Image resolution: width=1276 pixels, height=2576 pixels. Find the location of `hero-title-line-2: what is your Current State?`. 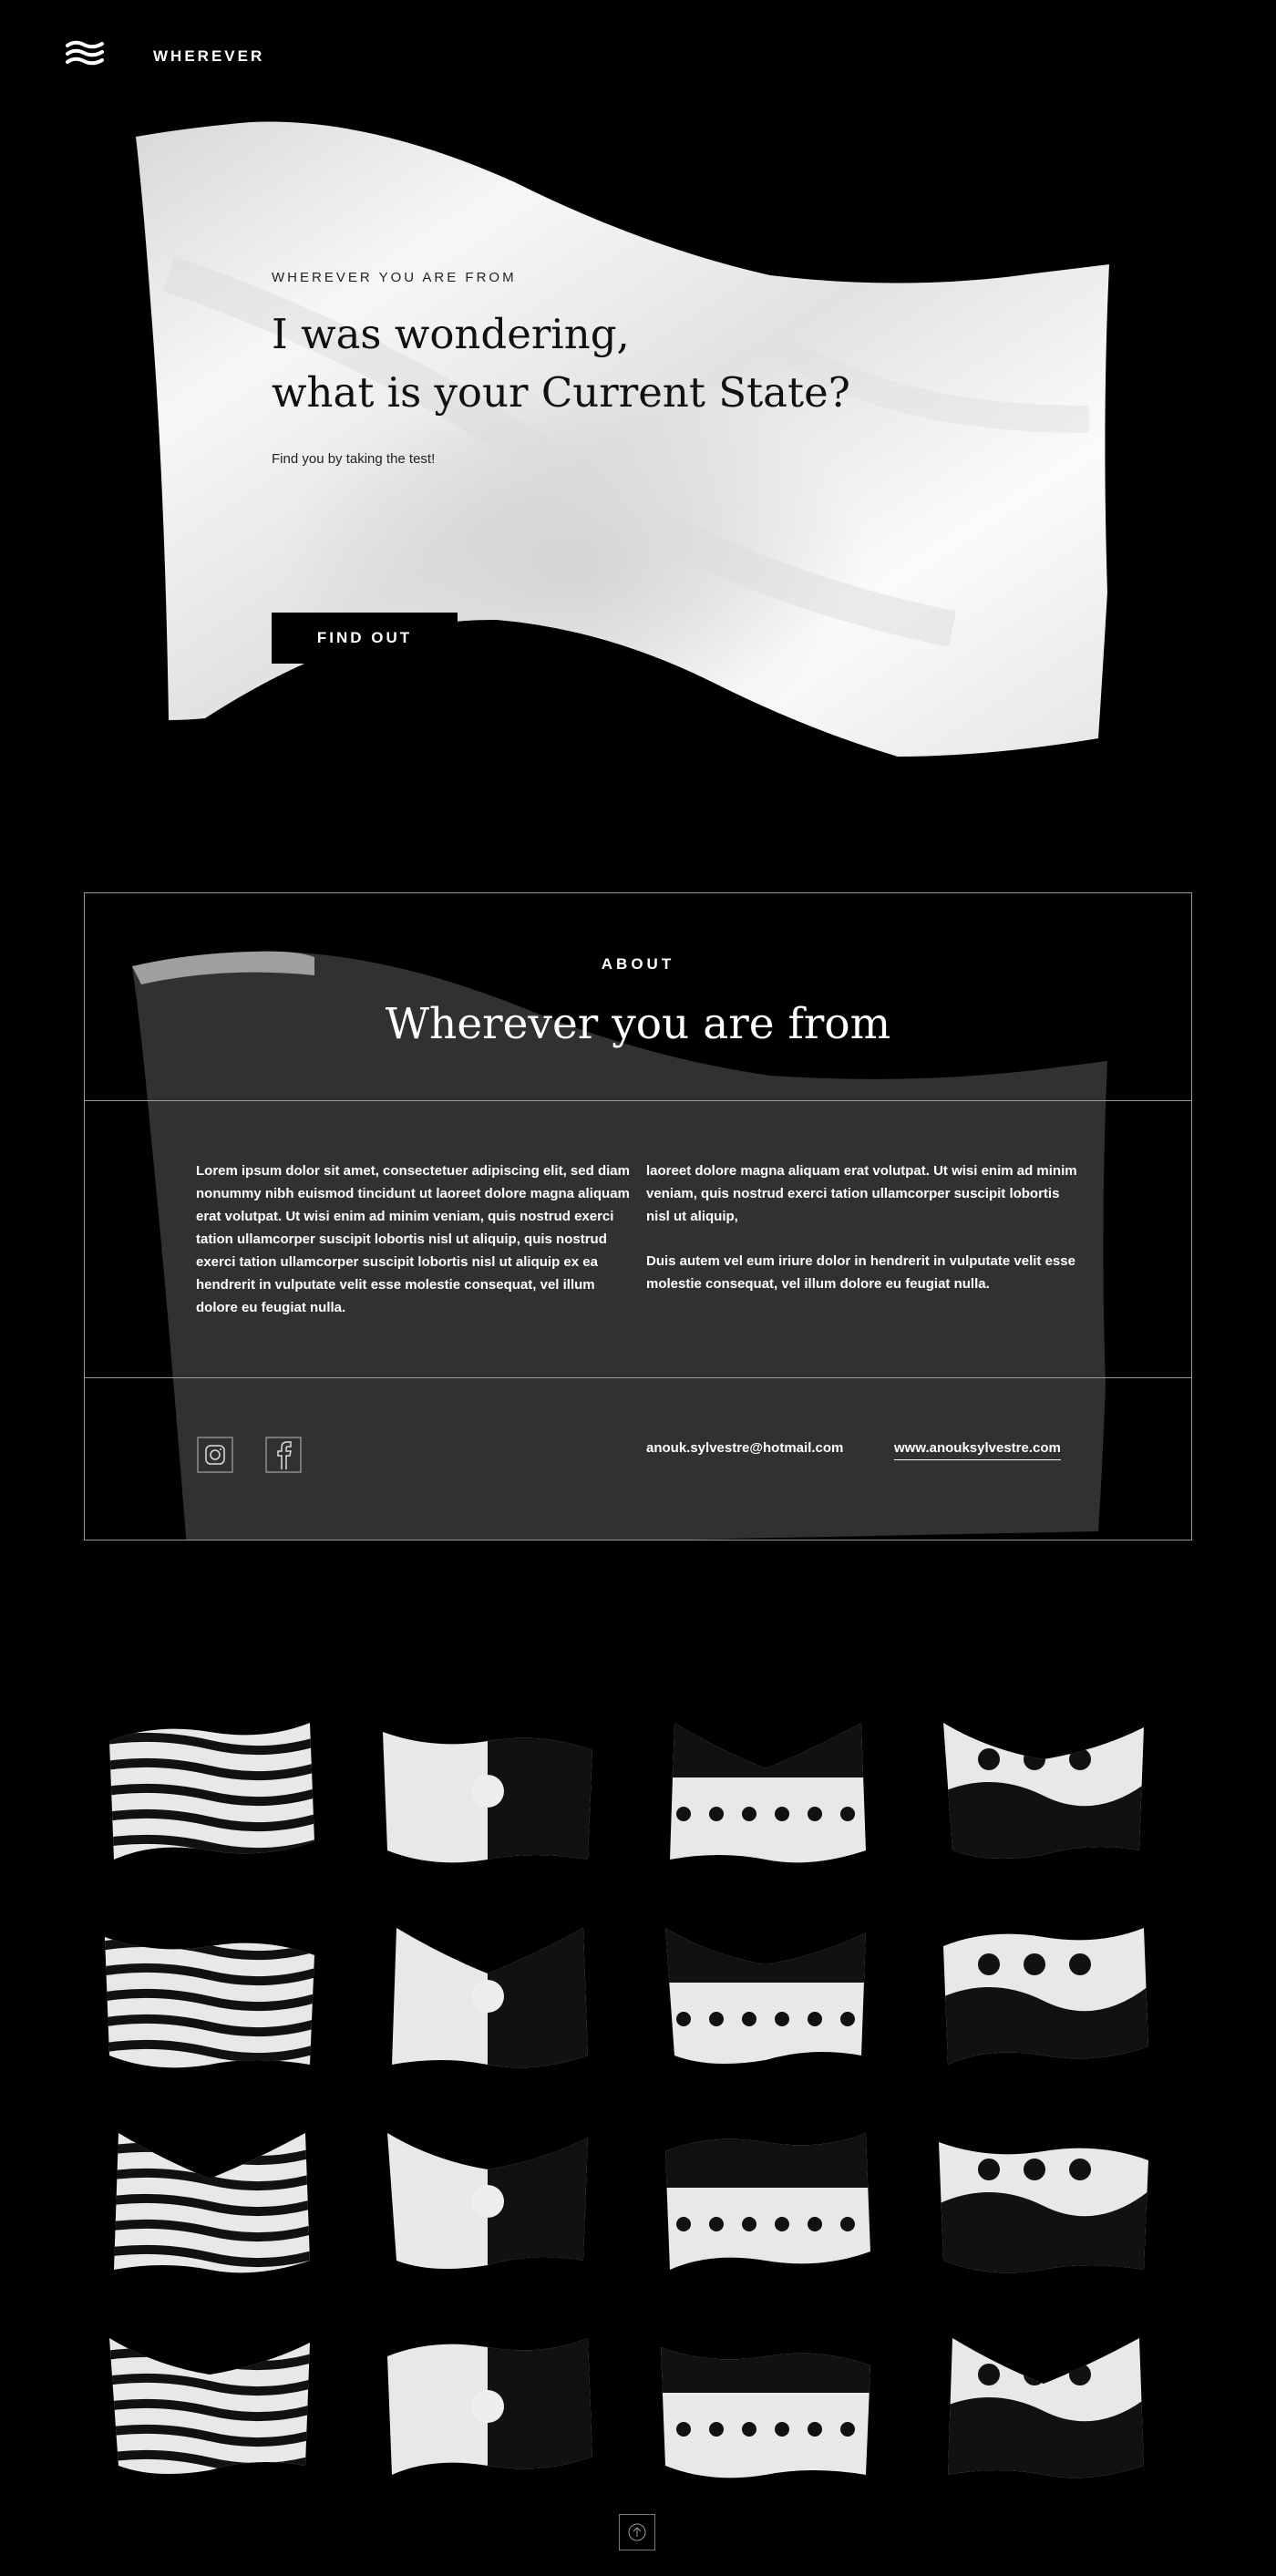

hero-title-line-2: what is your Current State? is located at coordinates (561, 392).